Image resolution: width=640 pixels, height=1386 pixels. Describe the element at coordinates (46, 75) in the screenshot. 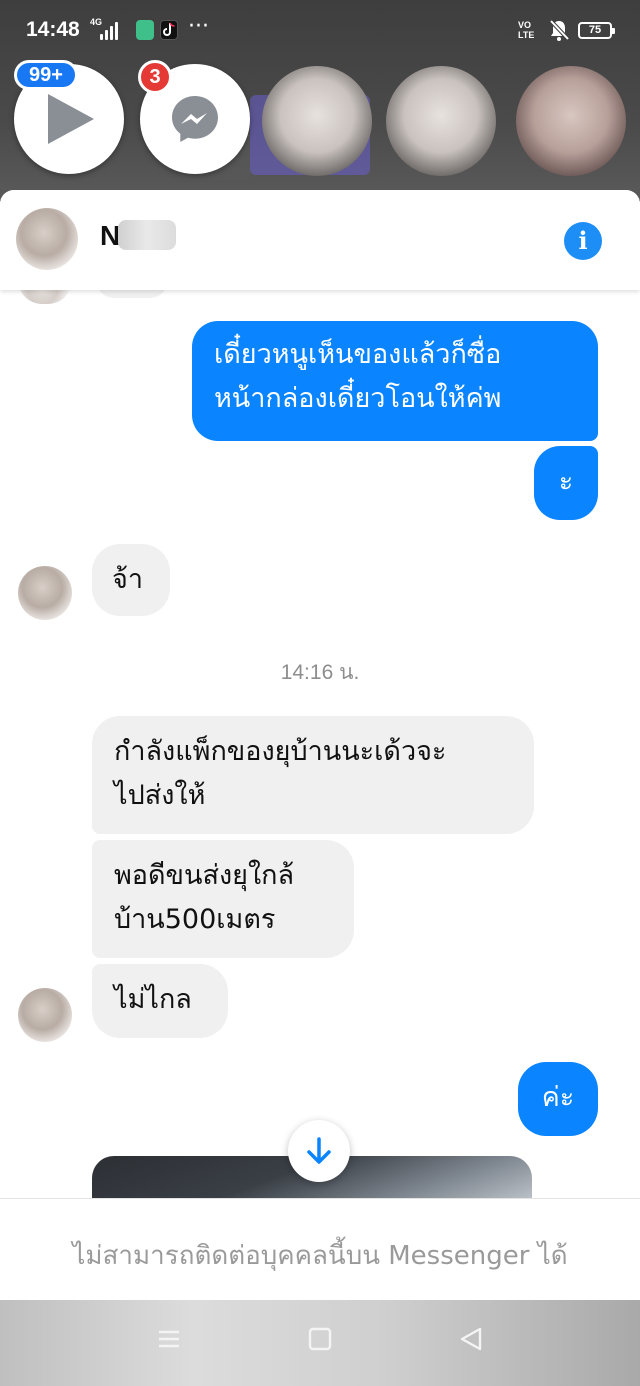

I see `video-badge: 99+` at that location.